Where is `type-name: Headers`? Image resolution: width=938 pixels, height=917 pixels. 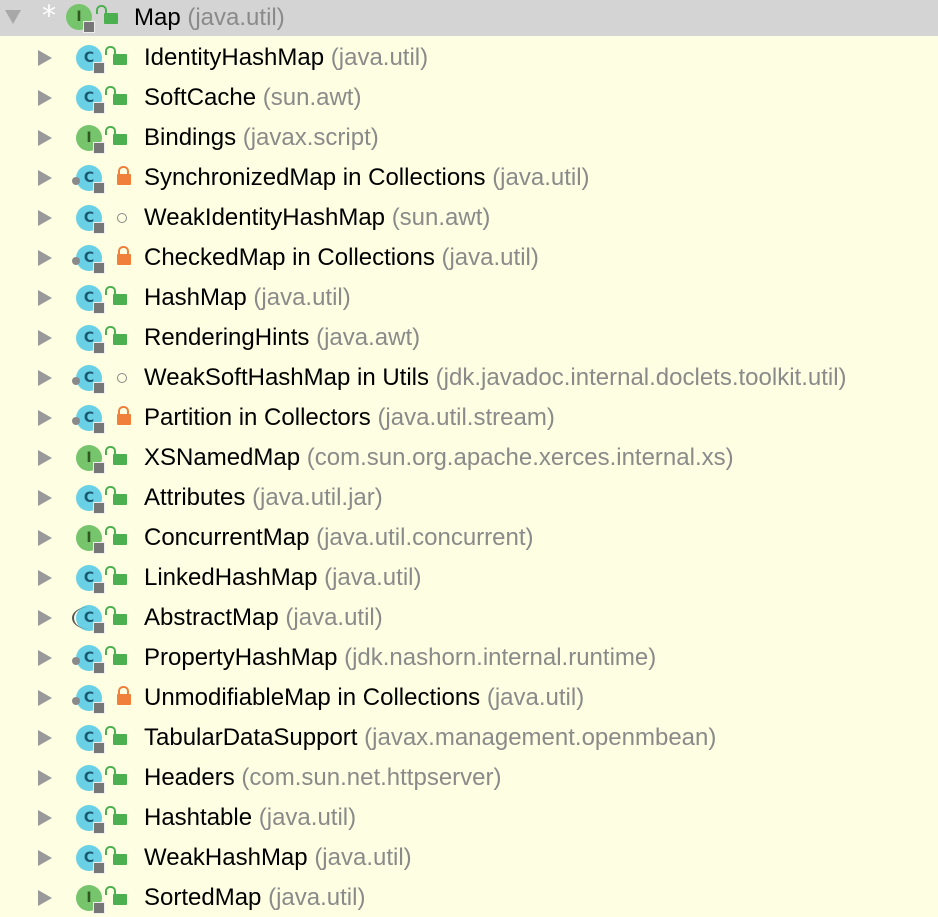
type-name: Headers is located at coordinates (189, 777).